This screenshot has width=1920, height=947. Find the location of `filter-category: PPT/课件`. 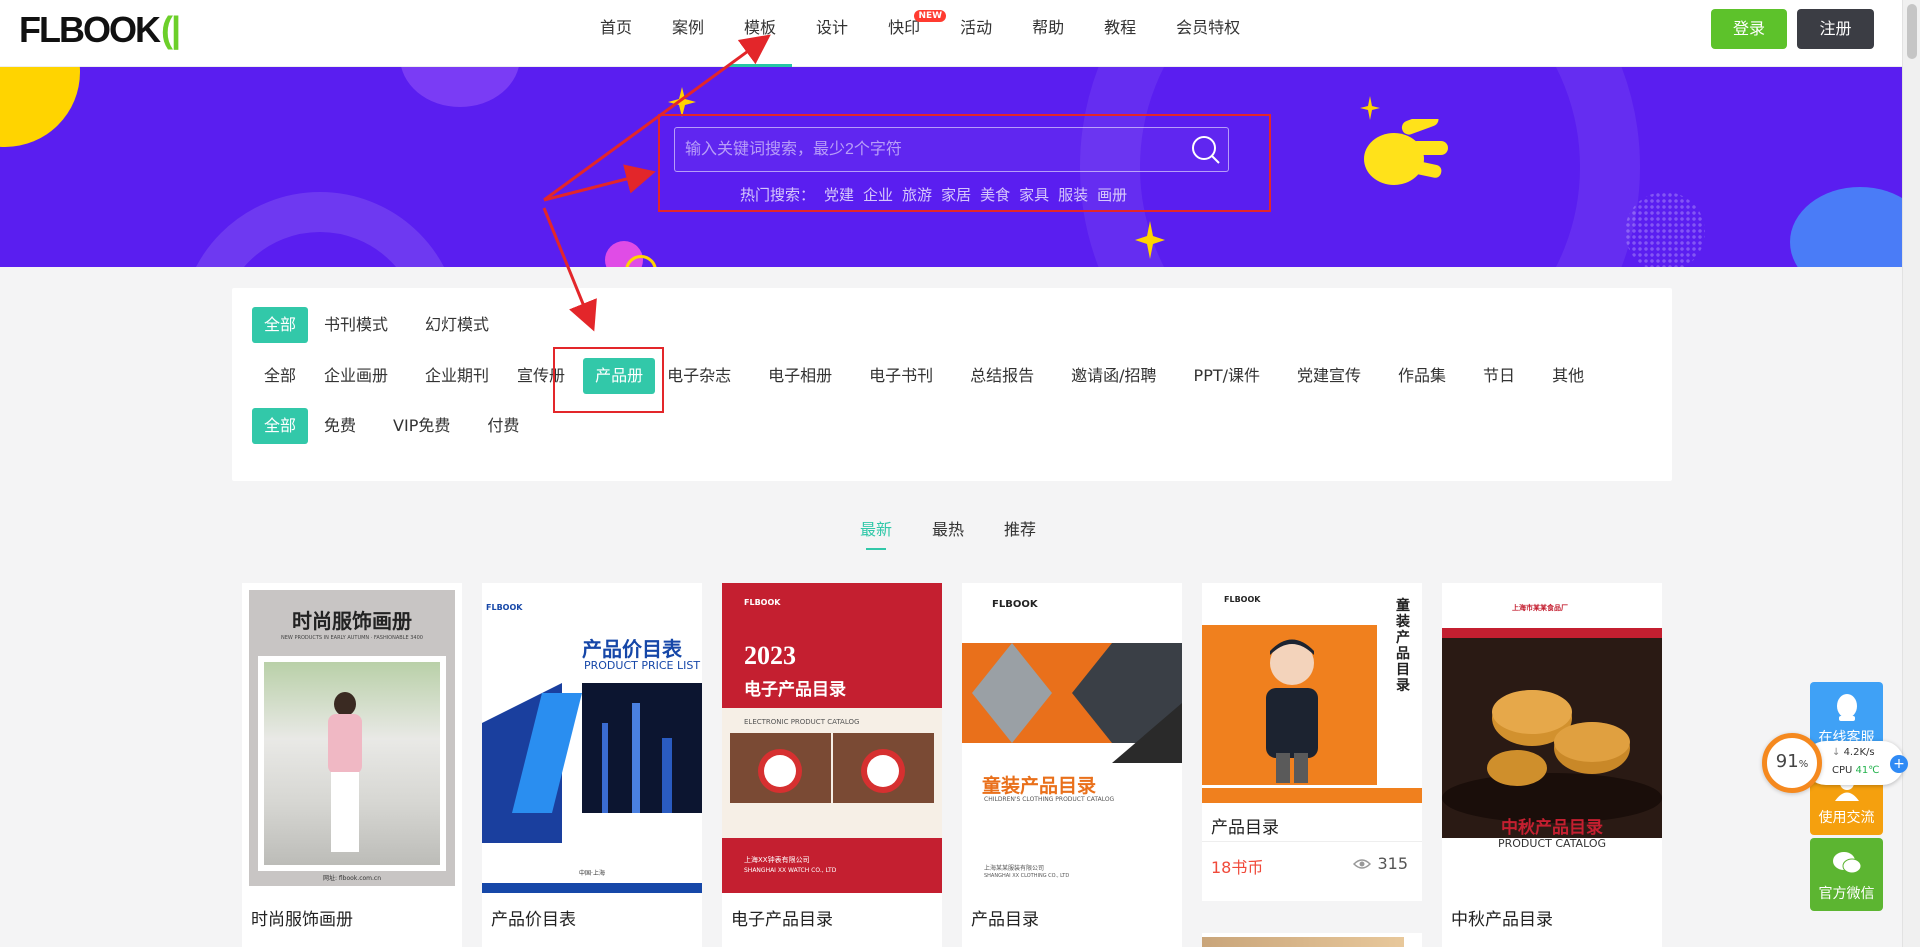

filter-category: PPT/课件 is located at coordinates (1227, 376).